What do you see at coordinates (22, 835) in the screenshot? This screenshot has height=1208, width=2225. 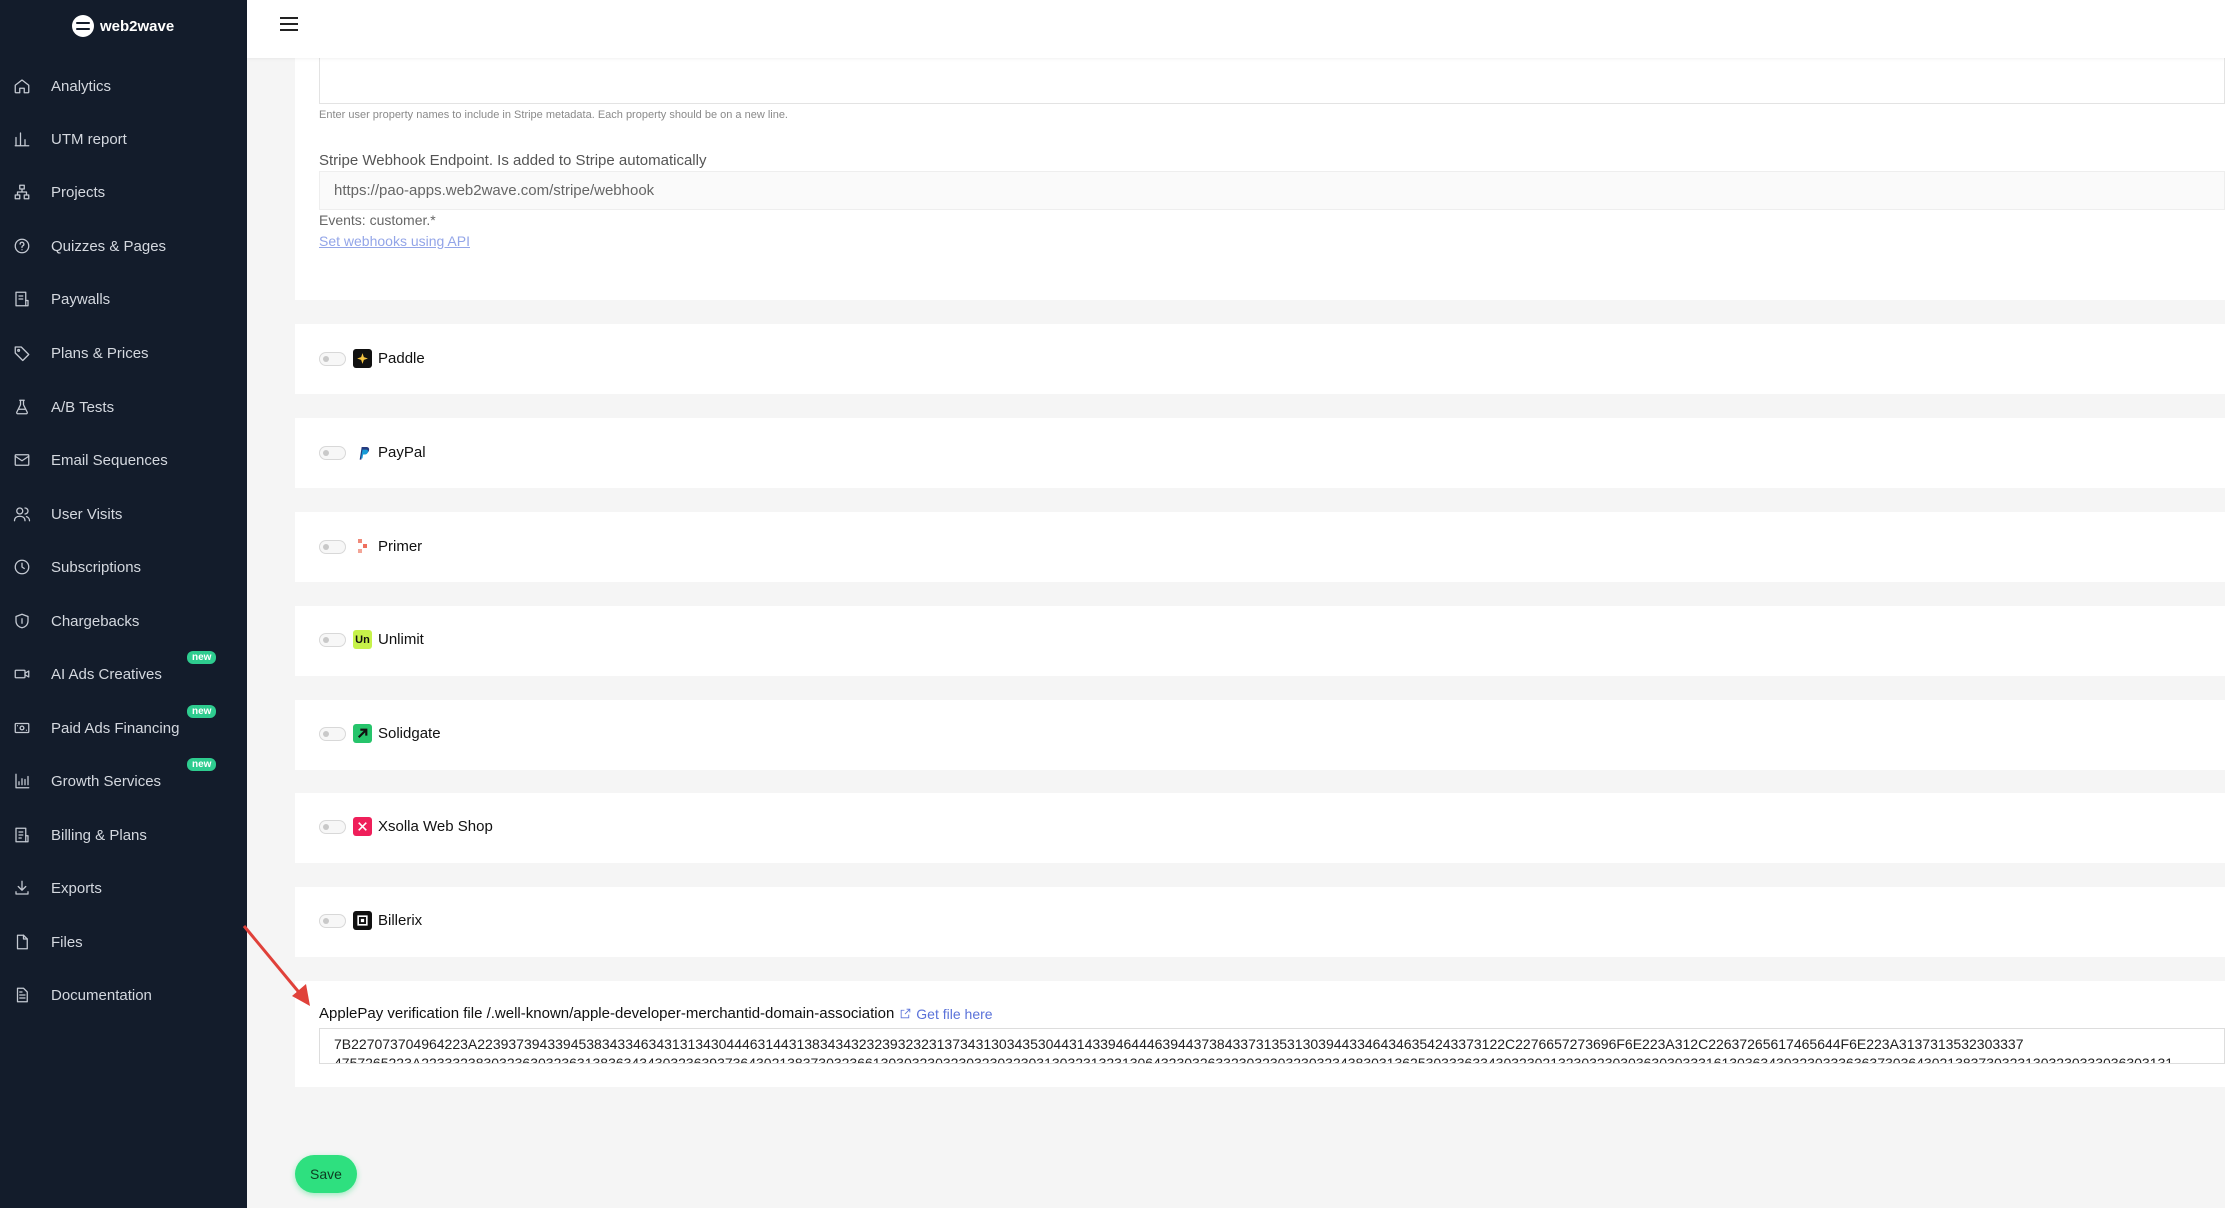 I see `billing-icon` at bounding box center [22, 835].